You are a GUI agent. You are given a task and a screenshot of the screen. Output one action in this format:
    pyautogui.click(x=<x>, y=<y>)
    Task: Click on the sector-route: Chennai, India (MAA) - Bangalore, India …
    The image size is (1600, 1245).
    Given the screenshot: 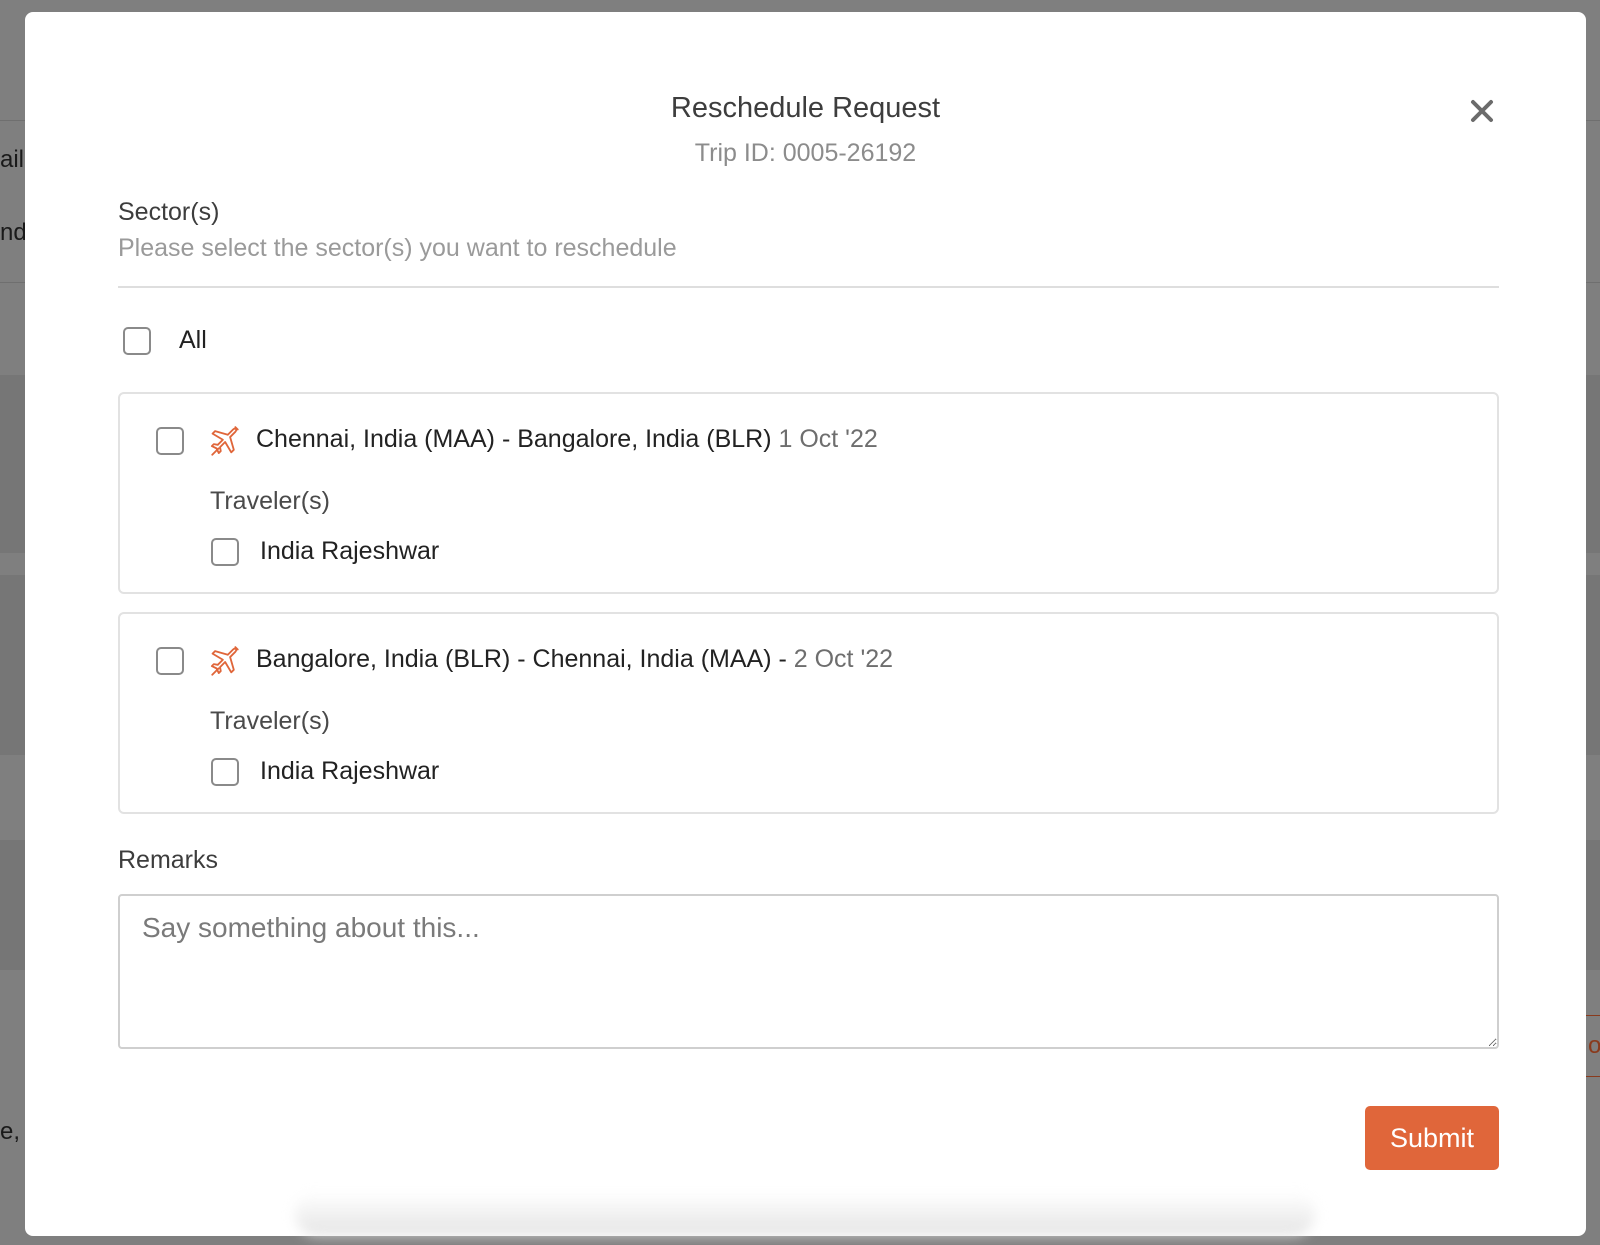 What is the action you would take?
    pyautogui.click(x=567, y=439)
    